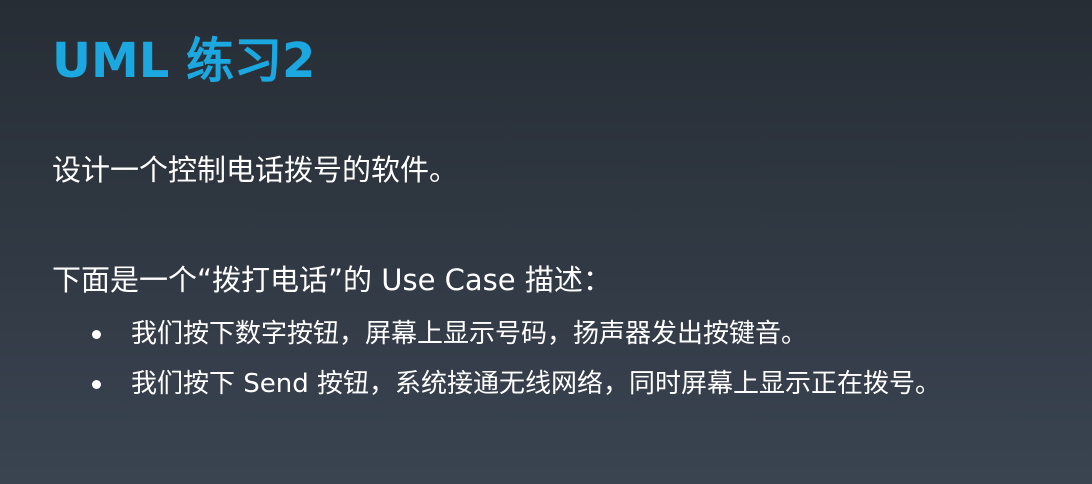 This screenshot has width=1092, height=484. What do you see at coordinates (469, 334) in the screenshot?
I see `bullet-text: 我们按下数字按钮，屏幕上显示号码，扬声器发出按键音。` at bounding box center [469, 334].